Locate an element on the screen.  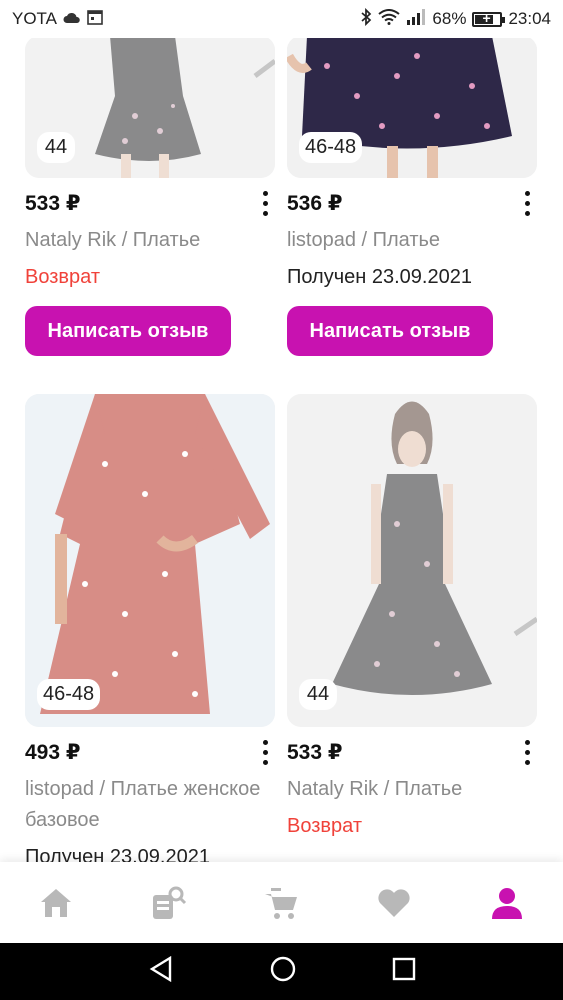
brand-title: listopad / Платье is located at coordinates (417, 240).